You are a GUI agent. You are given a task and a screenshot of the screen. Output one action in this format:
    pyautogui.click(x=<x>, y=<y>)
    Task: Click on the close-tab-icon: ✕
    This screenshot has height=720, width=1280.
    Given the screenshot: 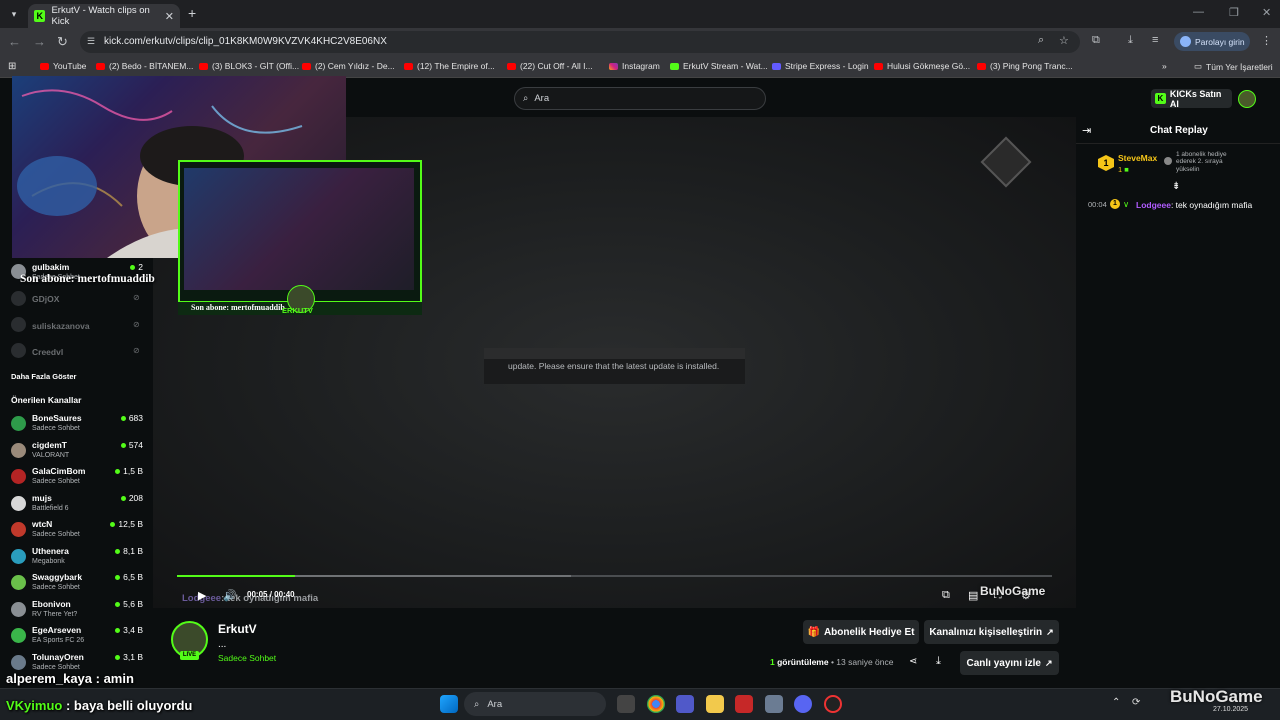 What is the action you would take?
    pyautogui.click(x=169, y=16)
    